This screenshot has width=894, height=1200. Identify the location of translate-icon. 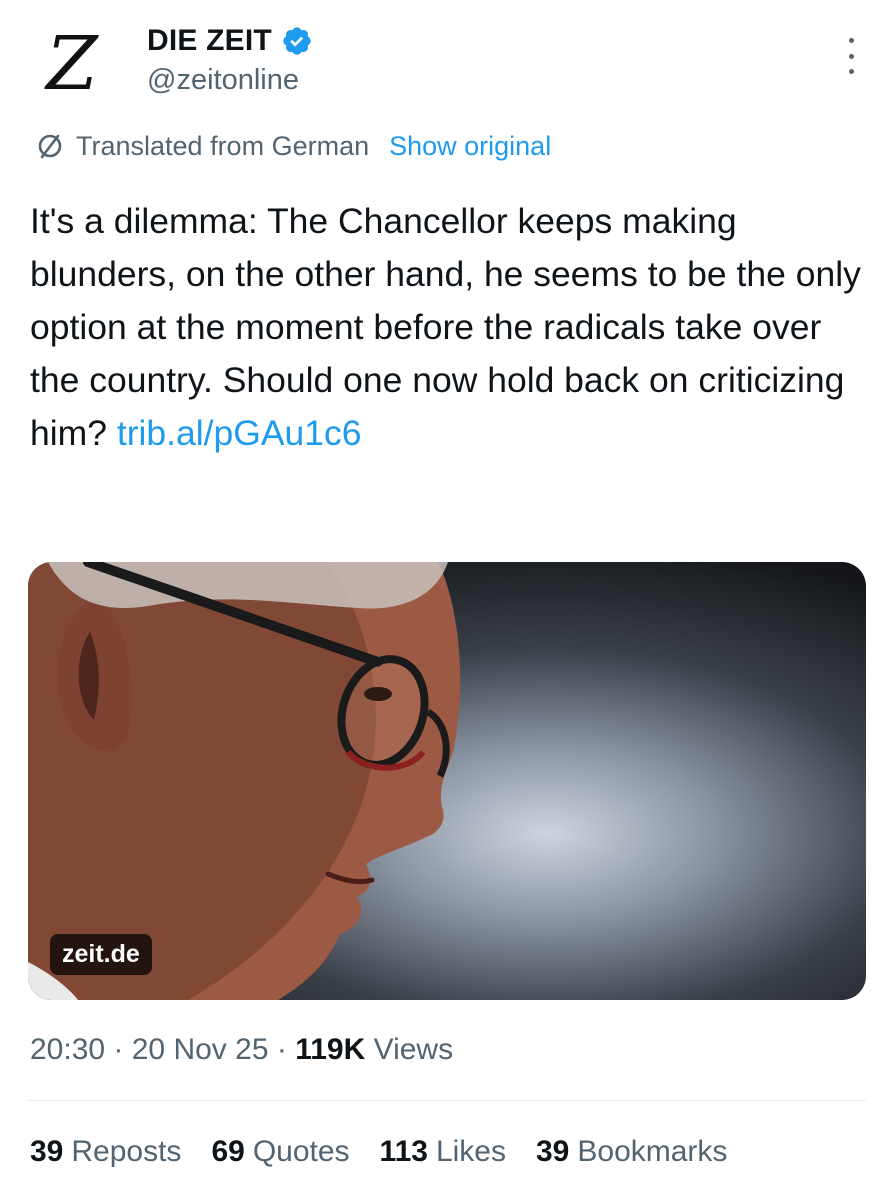
(50, 146).